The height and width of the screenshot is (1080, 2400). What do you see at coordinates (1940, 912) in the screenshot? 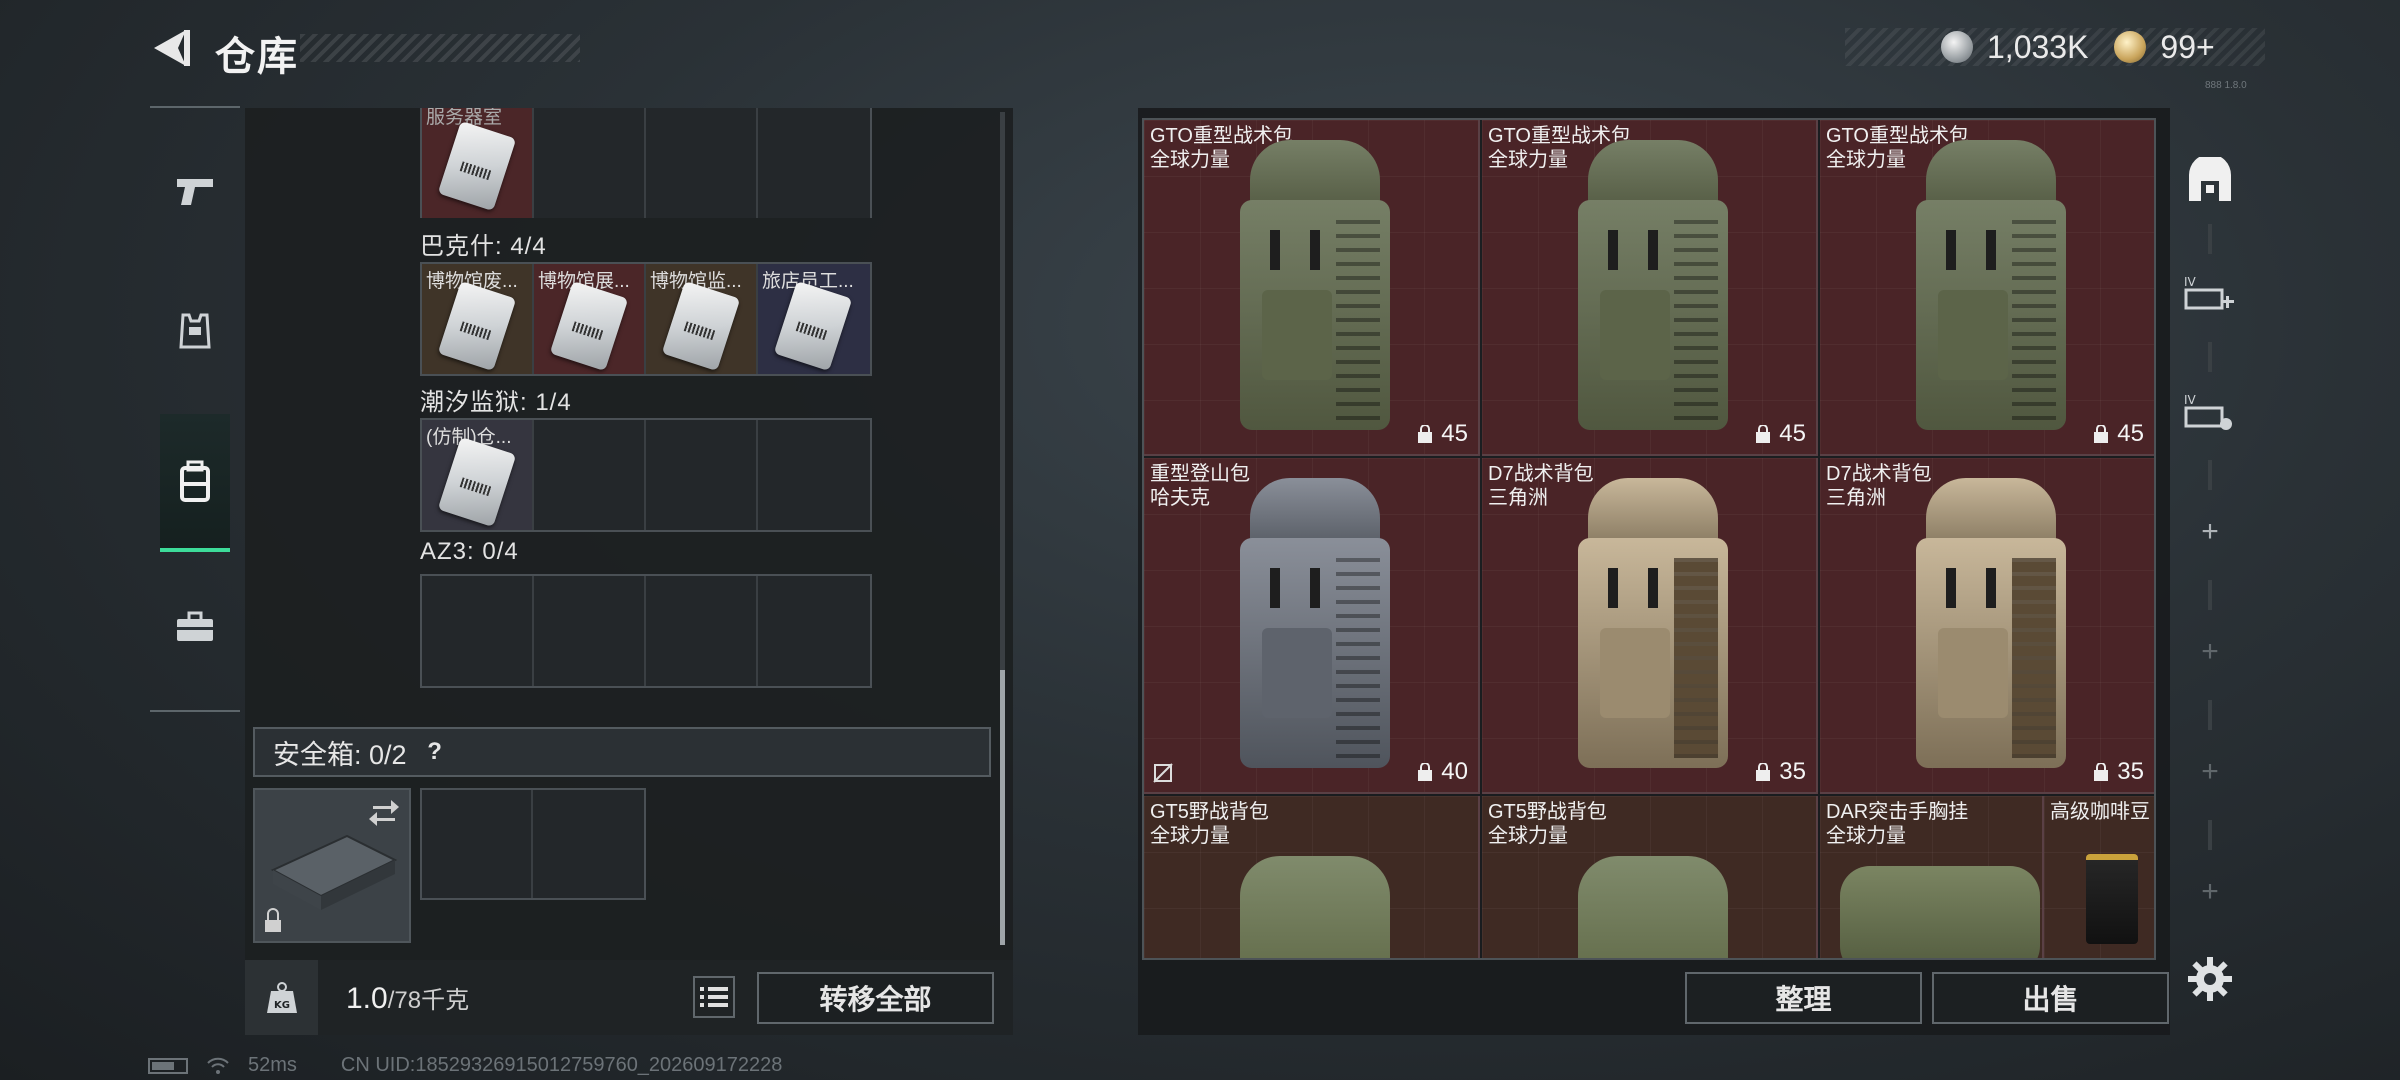
I see `chest-rig-image` at bounding box center [1940, 912].